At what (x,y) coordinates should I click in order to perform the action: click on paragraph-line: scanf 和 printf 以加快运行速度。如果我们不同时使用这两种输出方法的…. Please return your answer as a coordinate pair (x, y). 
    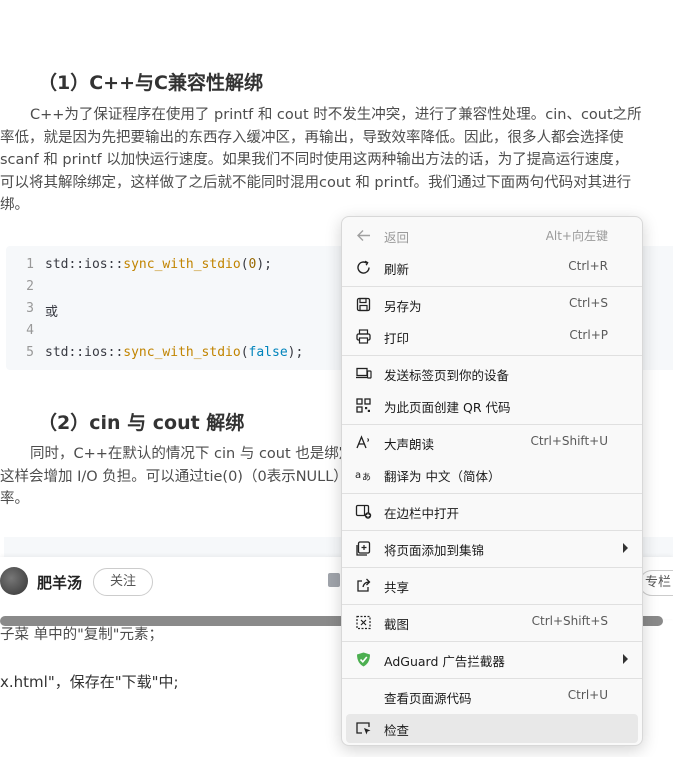
    Looking at the image, I should click on (314, 160).